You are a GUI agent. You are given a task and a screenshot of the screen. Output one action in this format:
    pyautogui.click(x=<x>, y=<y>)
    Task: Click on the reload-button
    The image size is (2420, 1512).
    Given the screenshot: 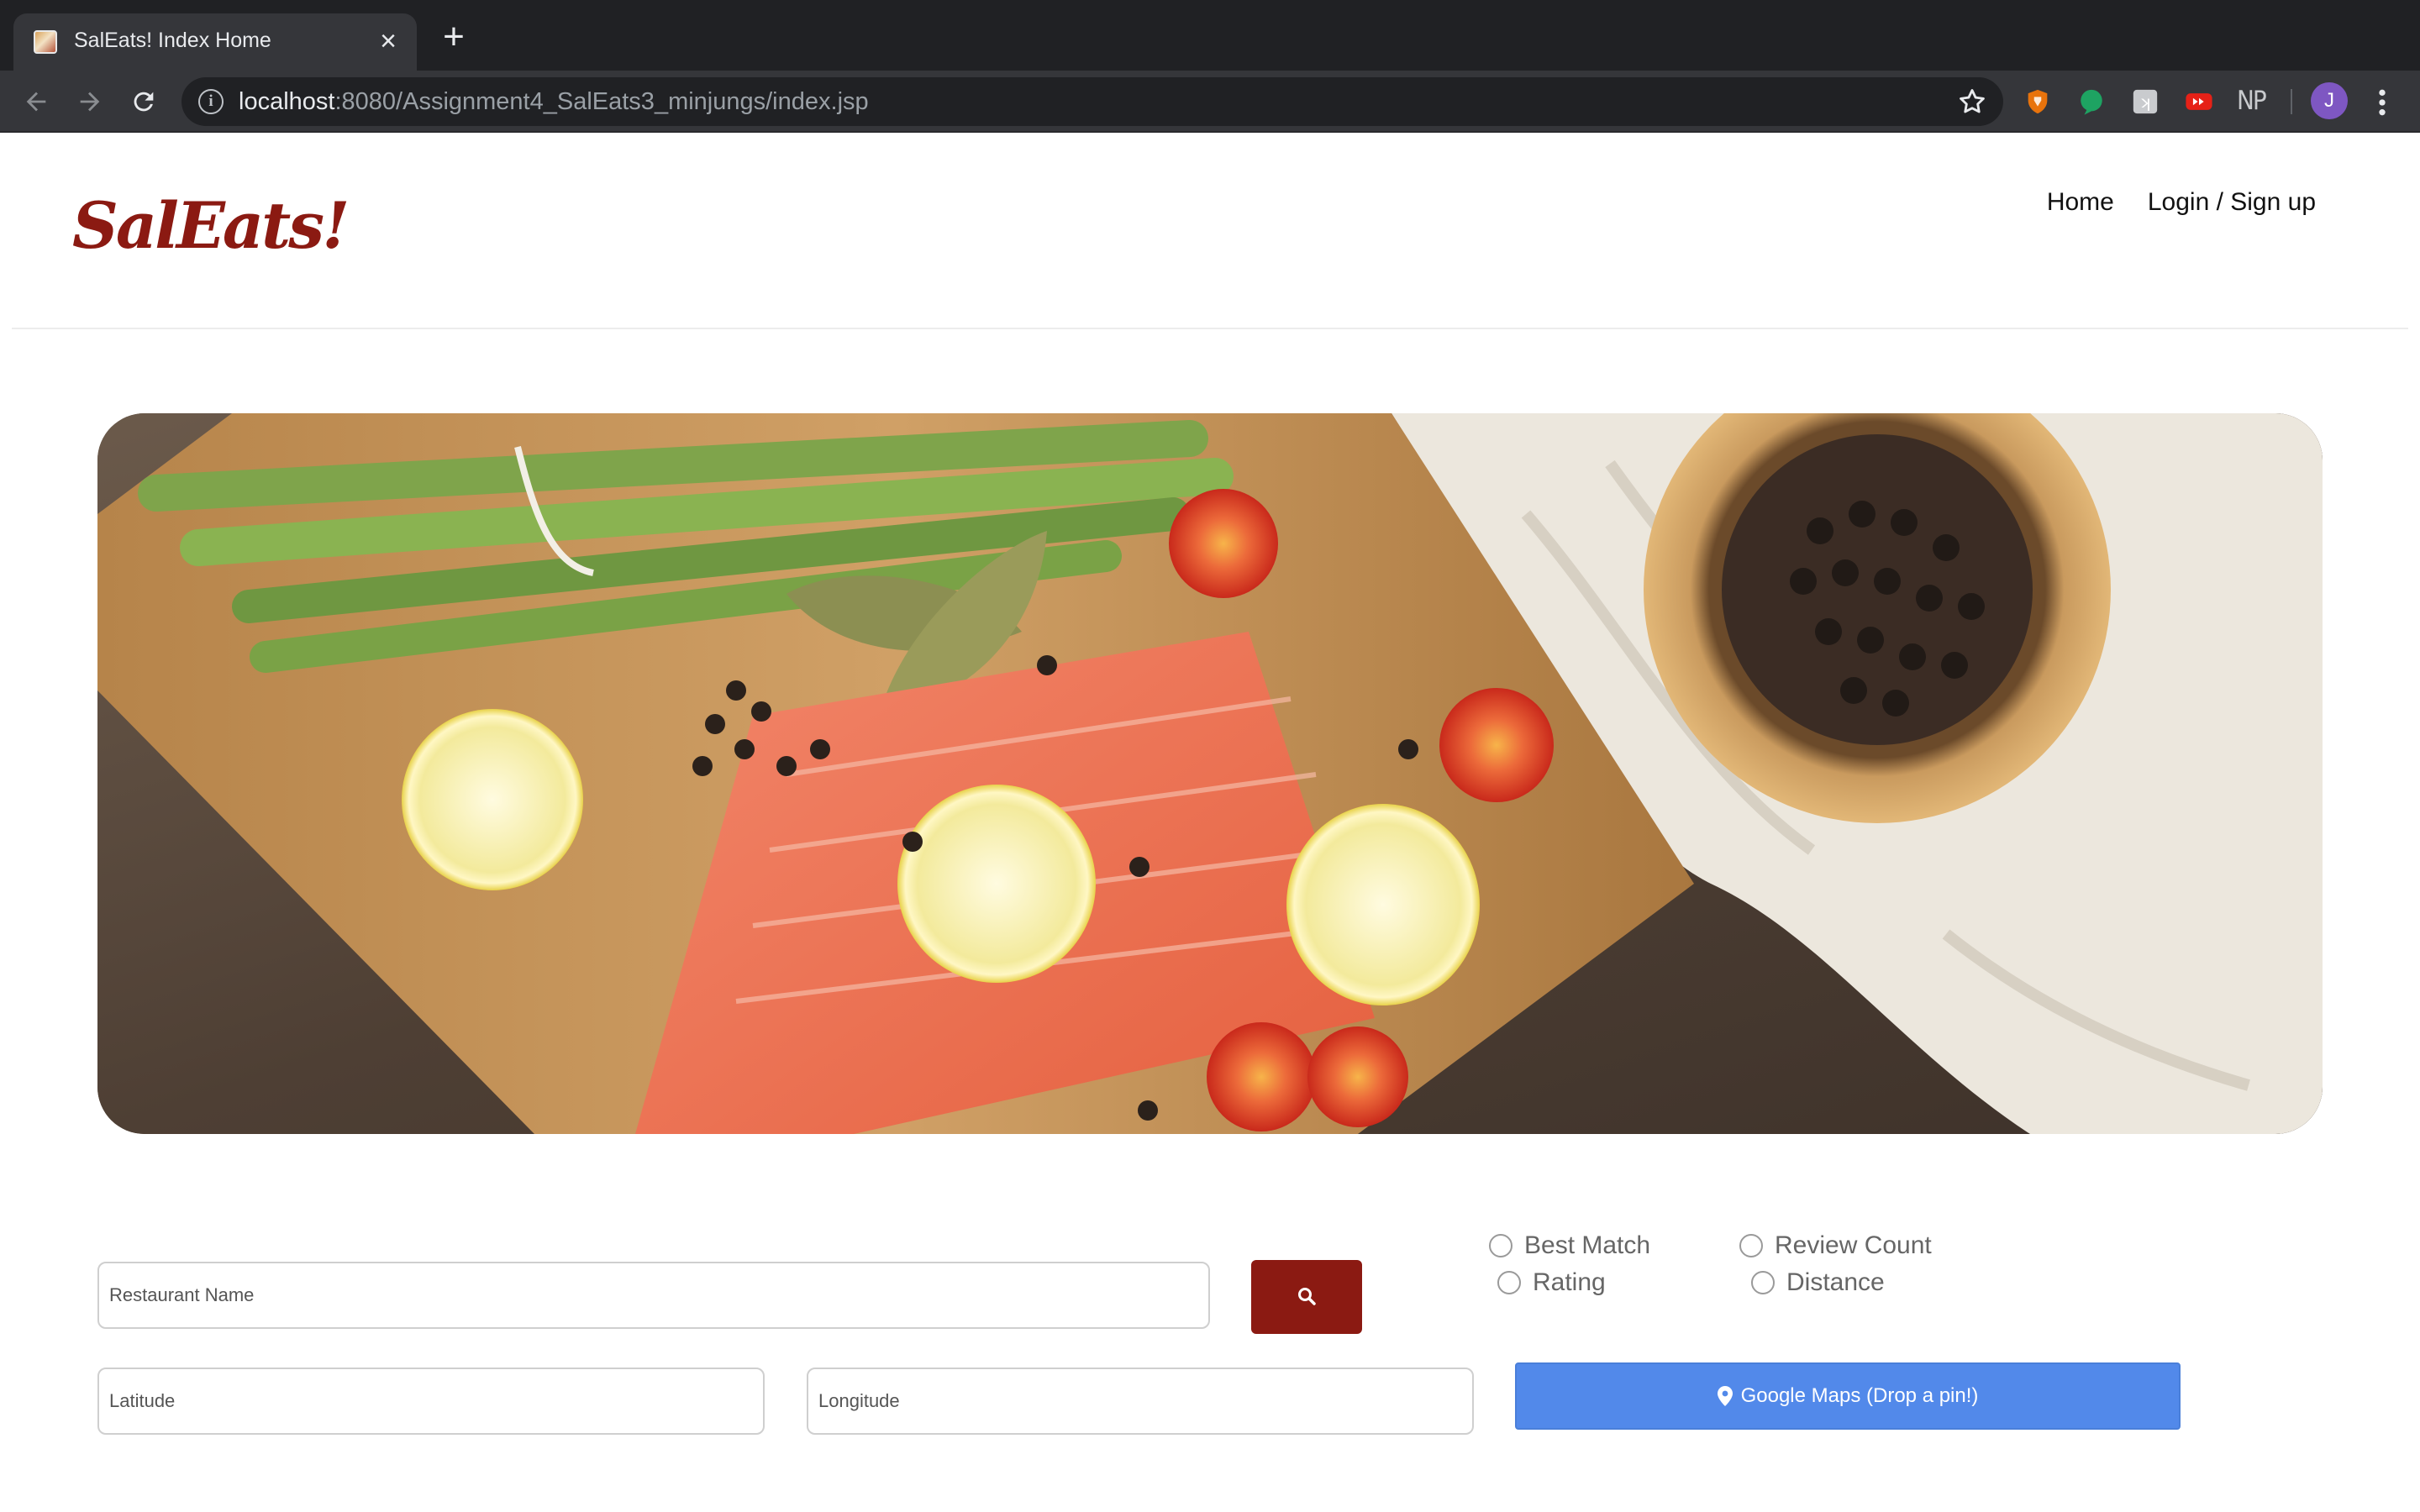 What is the action you would take?
    pyautogui.click(x=143, y=101)
    